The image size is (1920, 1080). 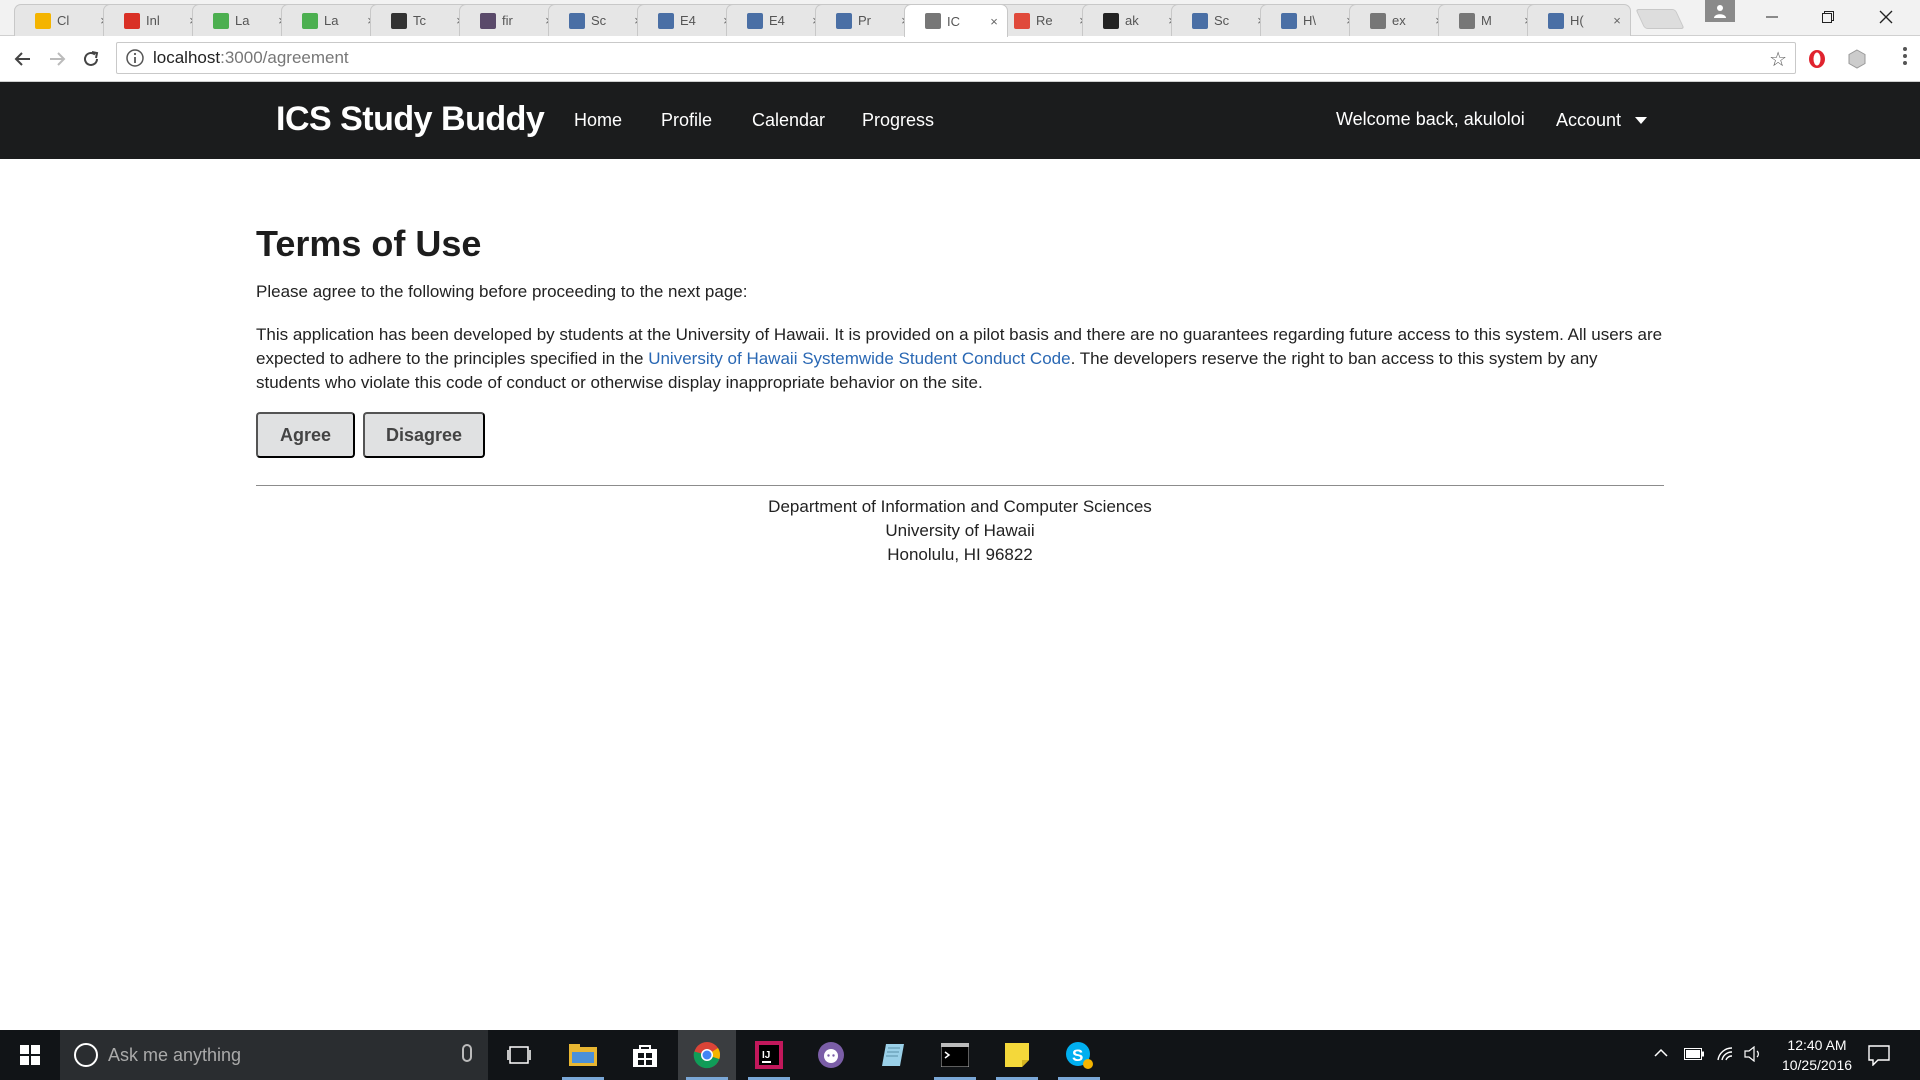 I want to click on footer-university: University of Hawaii, so click(x=960, y=530).